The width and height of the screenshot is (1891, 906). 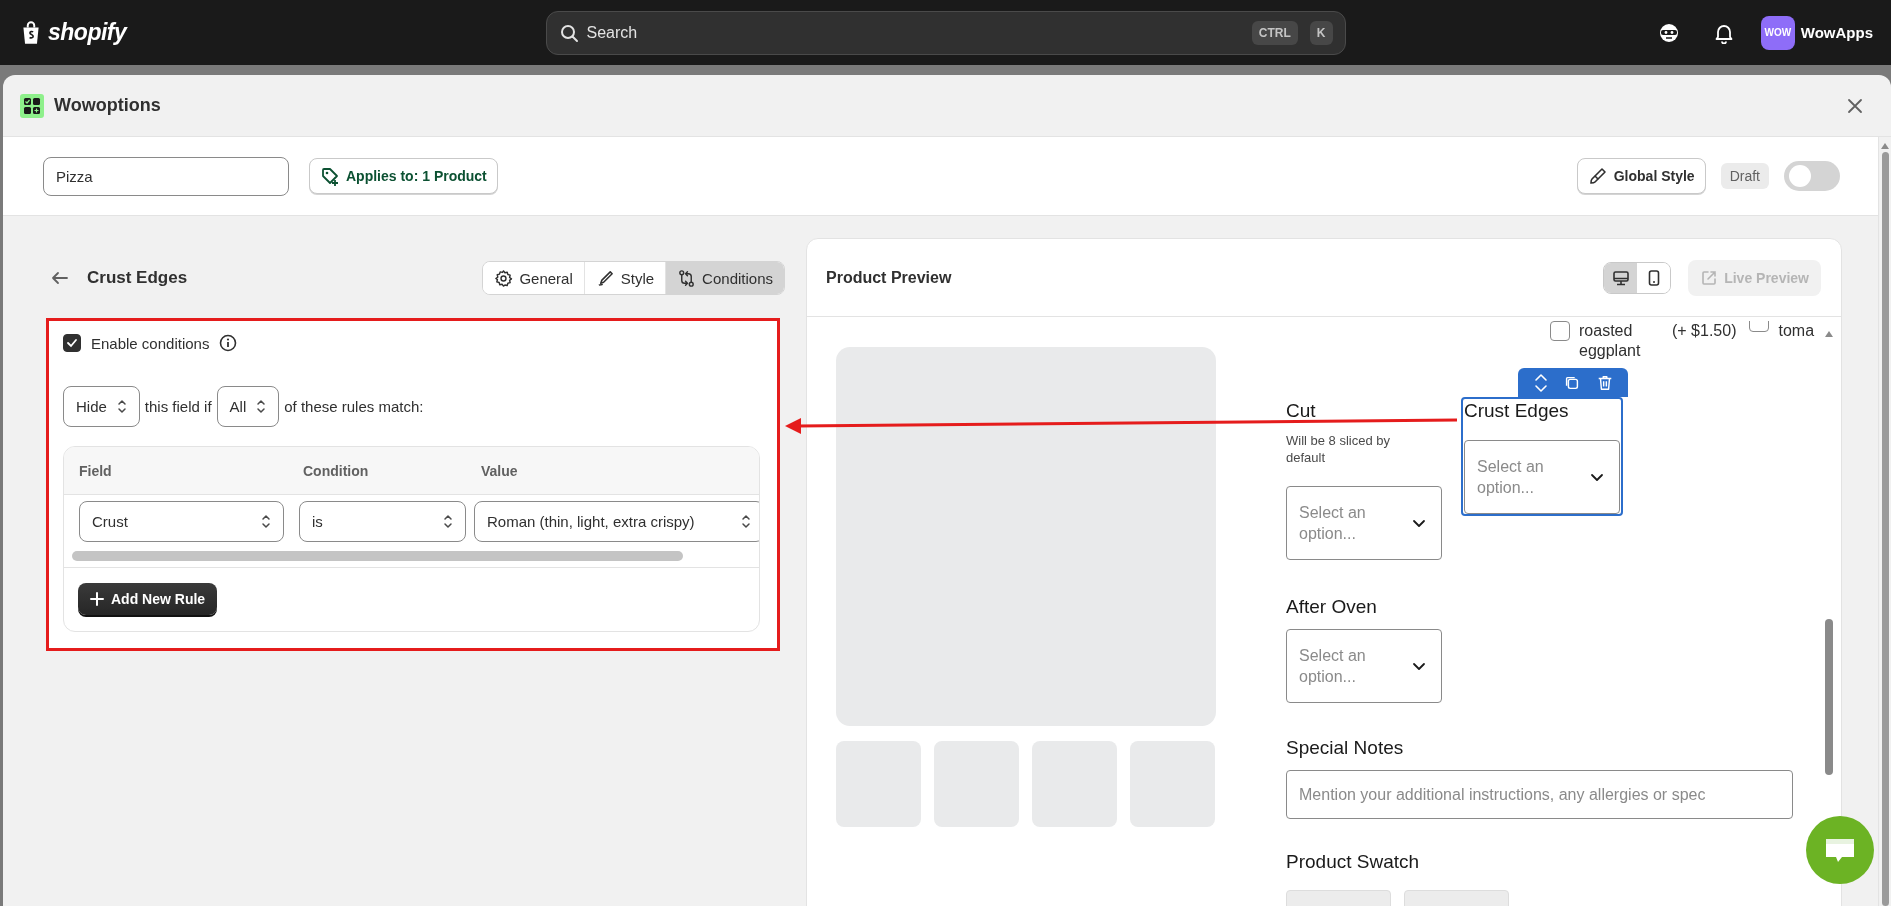 What do you see at coordinates (1301, 411) in the screenshot?
I see `field-label: Cut` at bounding box center [1301, 411].